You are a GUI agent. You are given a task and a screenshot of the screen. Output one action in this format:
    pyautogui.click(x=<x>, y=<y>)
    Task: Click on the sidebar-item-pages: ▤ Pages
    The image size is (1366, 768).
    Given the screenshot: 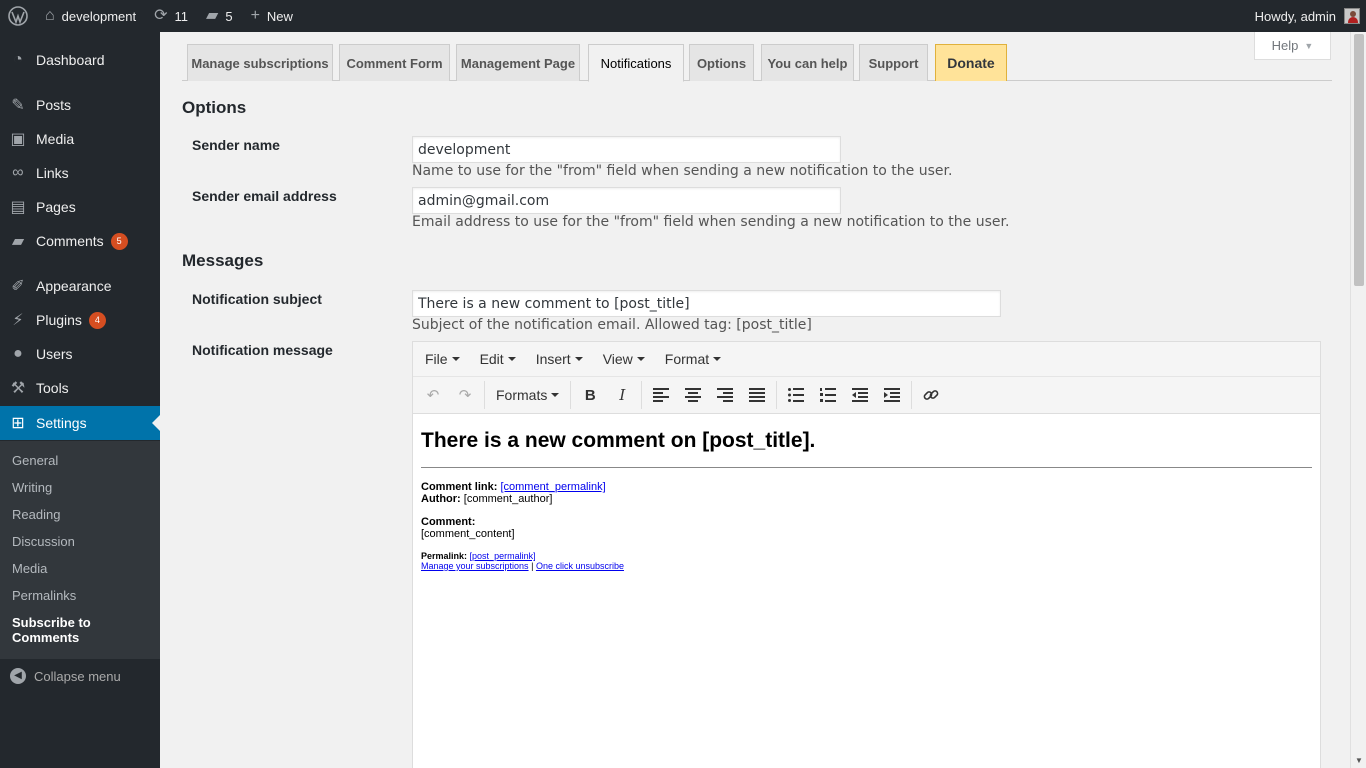 What is the action you would take?
    pyautogui.click(x=80, y=207)
    